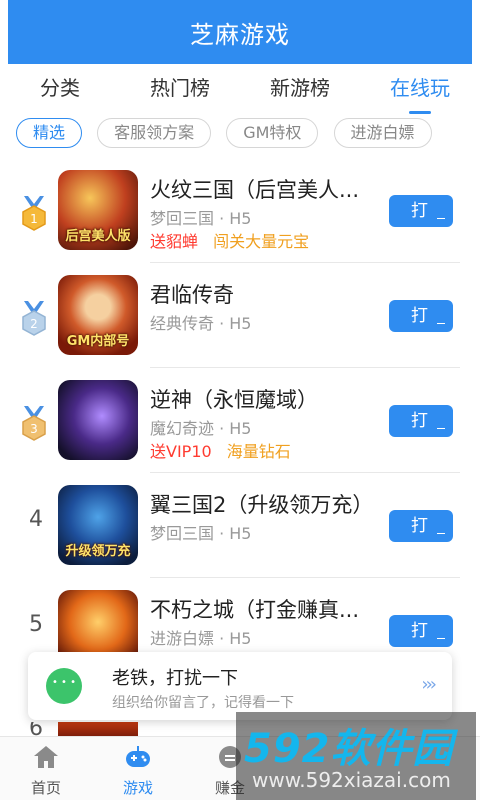 The height and width of the screenshot is (800, 480). I want to click on game-tags: 送VIP10 海量钻石, so click(220, 450).